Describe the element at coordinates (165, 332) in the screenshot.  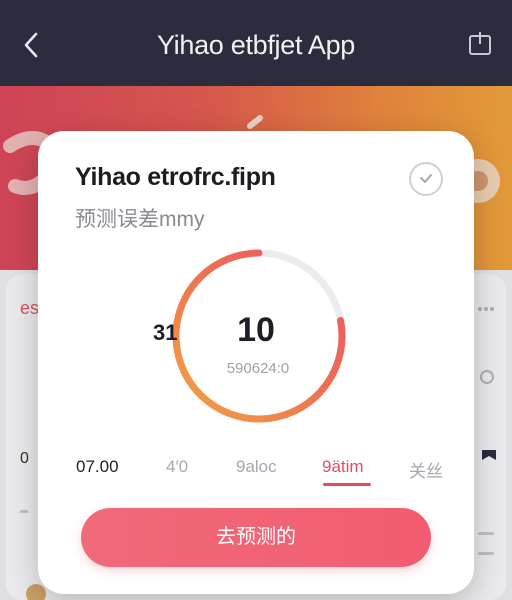
I see `ring-side-value: 31` at that location.